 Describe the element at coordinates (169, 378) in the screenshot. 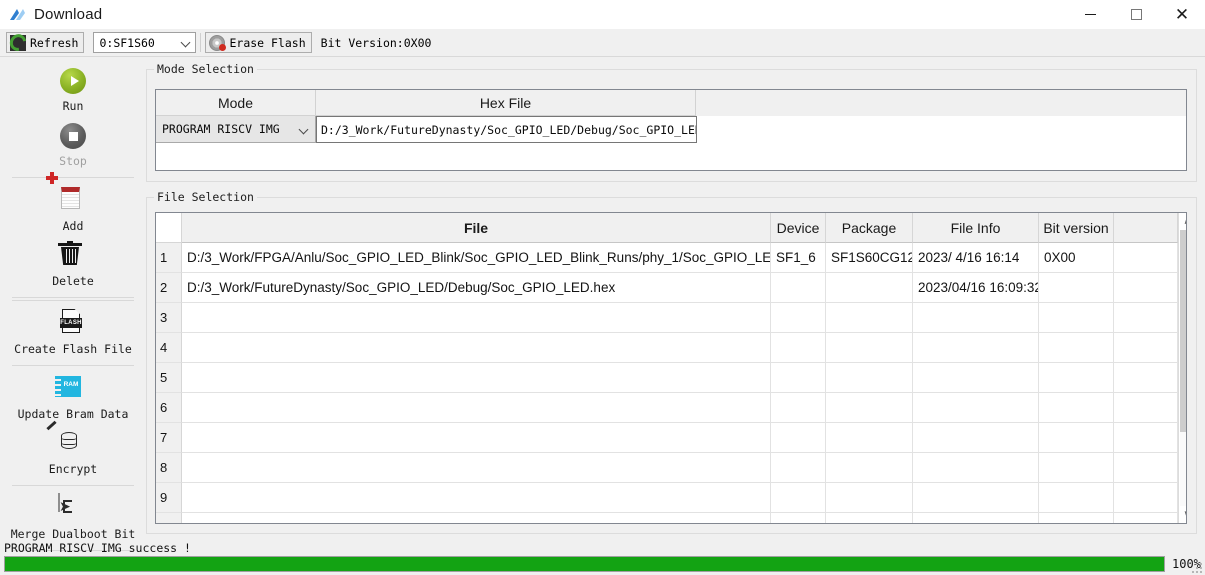

I see `row-index: 5` at that location.